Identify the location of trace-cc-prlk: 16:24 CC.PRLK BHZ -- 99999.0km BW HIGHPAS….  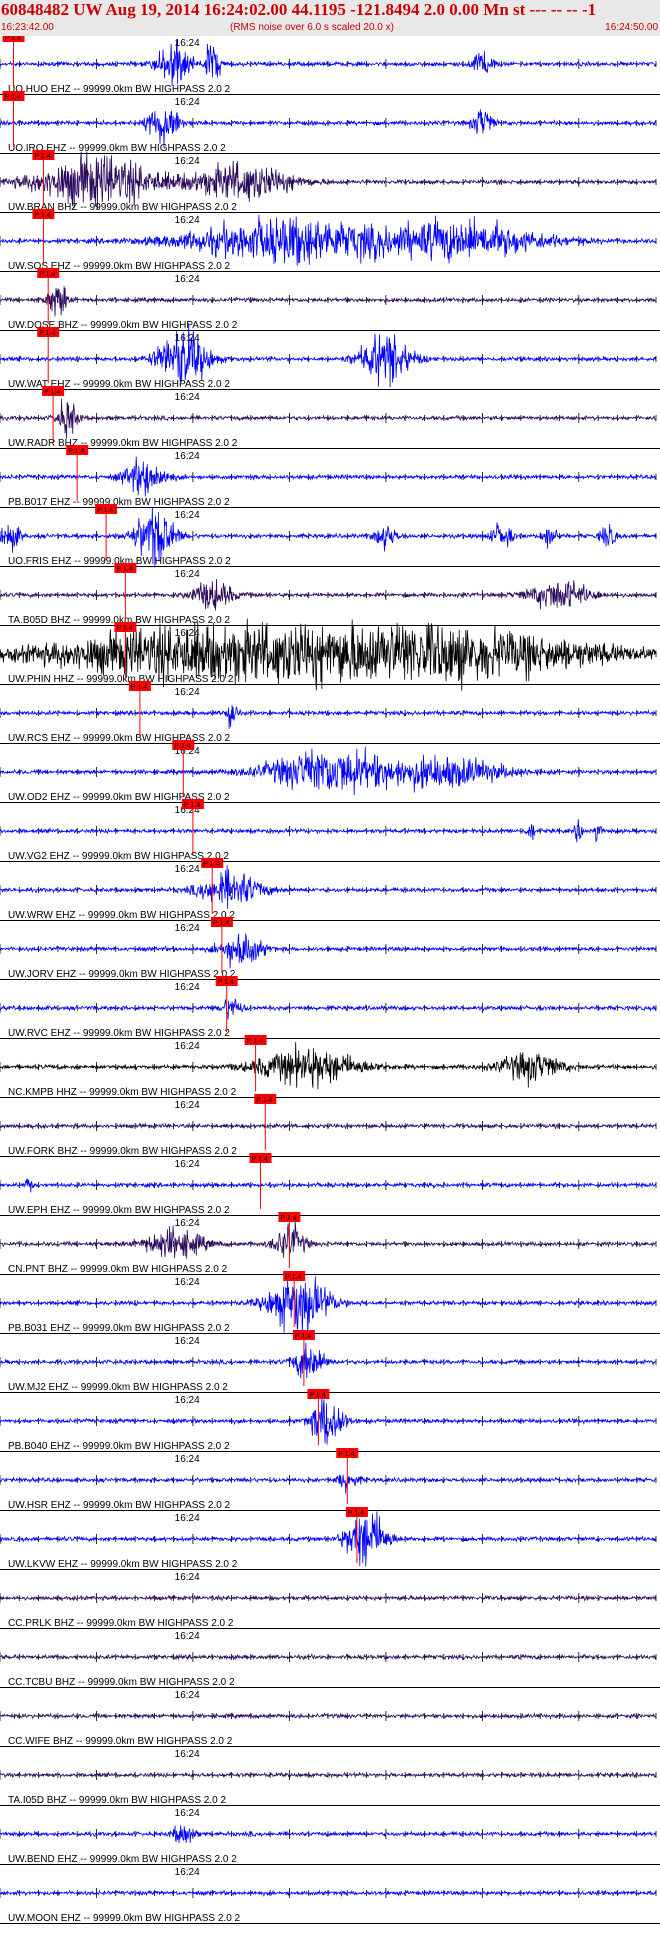
(330, 1600).